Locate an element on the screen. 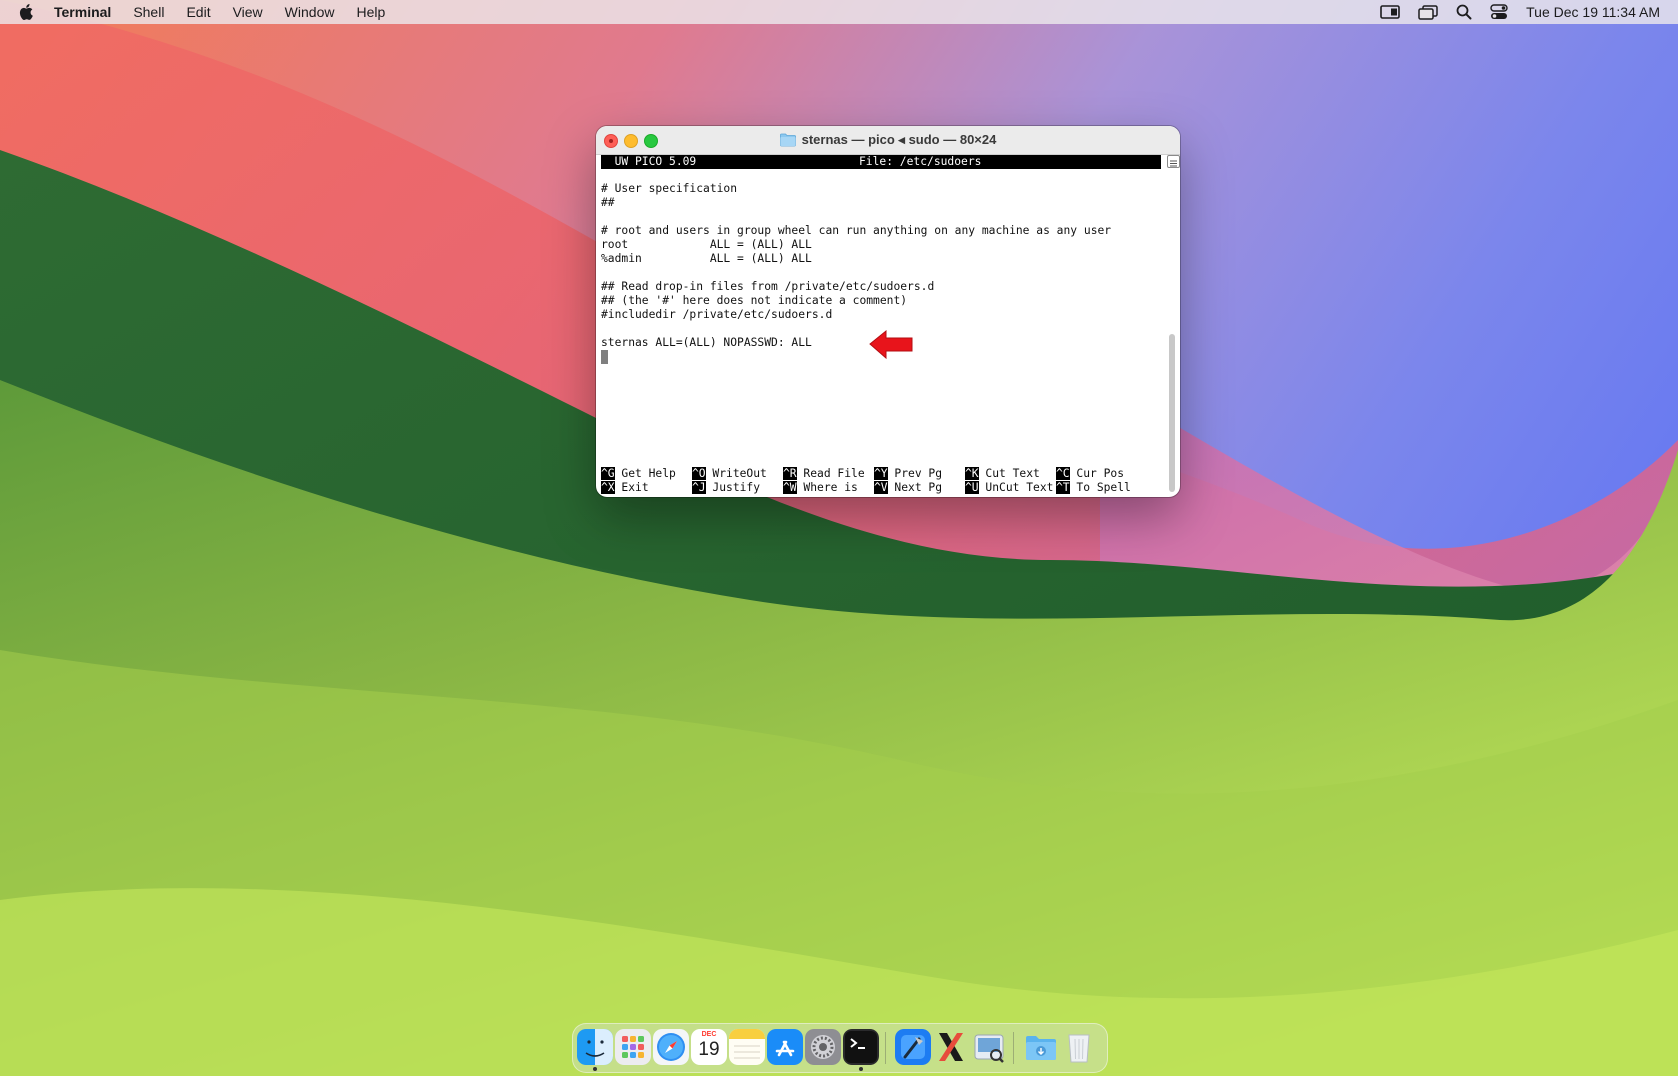  shortcut-justify: ^J Justify is located at coordinates (726, 488).